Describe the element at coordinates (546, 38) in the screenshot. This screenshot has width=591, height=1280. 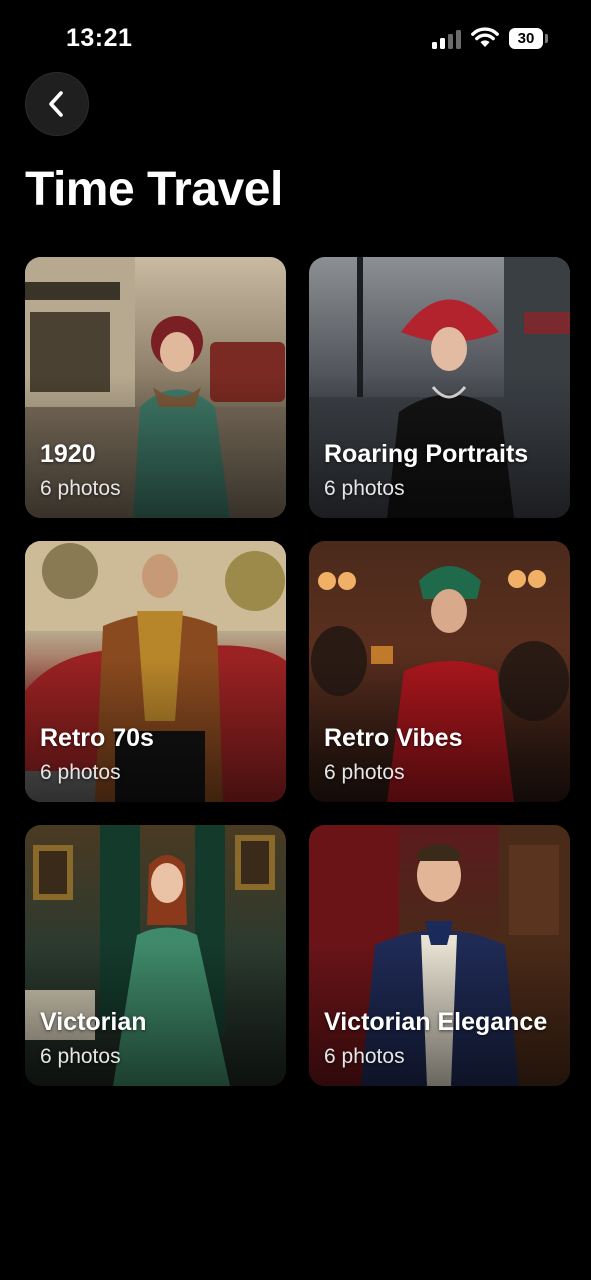
I see `battery-tip` at that location.